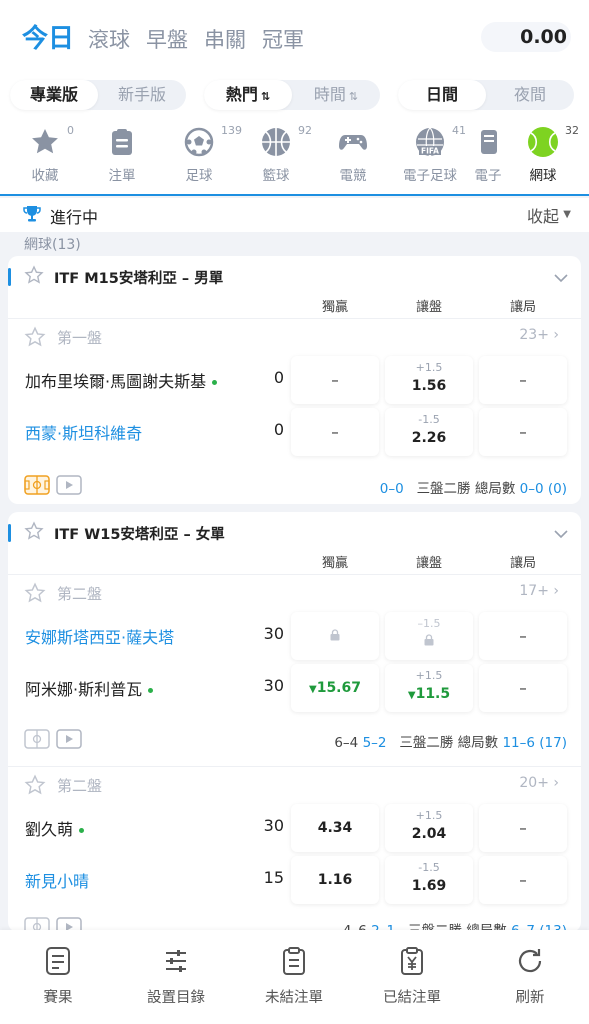 The width and height of the screenshot is (589, 1024). Describe the element at coordinates (176, 961) in the screenshot. I see `sliders-icon` at that location.